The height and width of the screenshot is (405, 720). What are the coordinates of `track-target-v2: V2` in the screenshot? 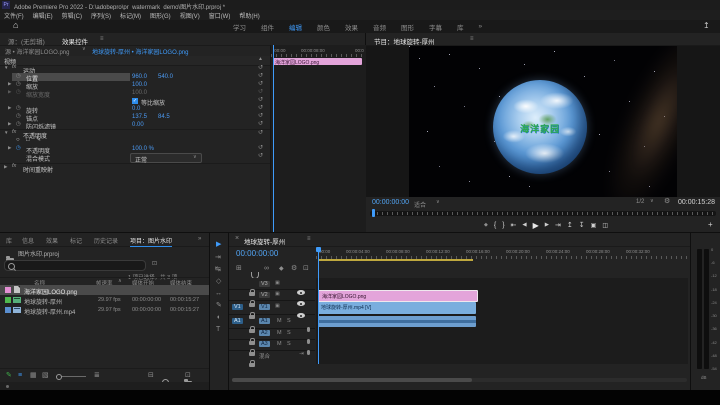 It's located at (264, 295).